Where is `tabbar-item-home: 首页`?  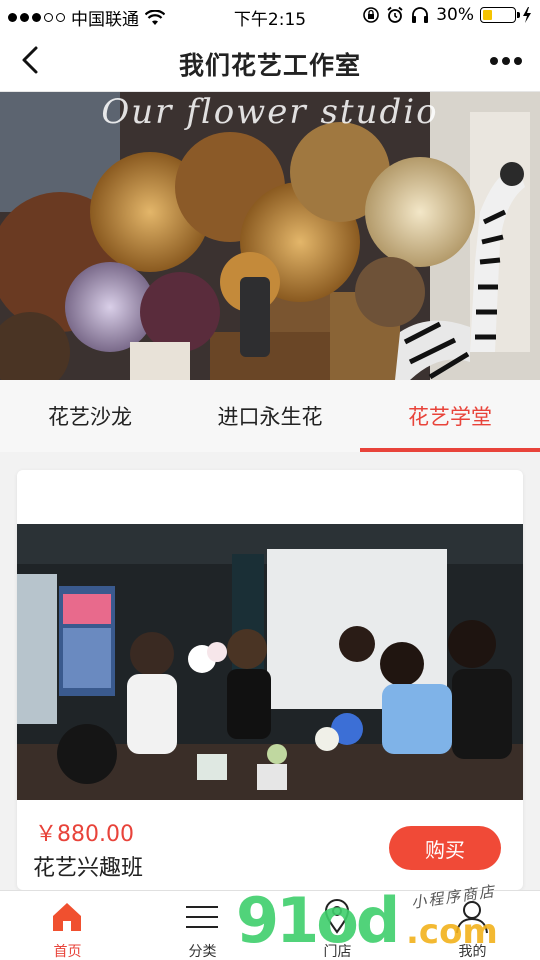
tabbar-item-home: 首页 is located at coordinates (67, 925).